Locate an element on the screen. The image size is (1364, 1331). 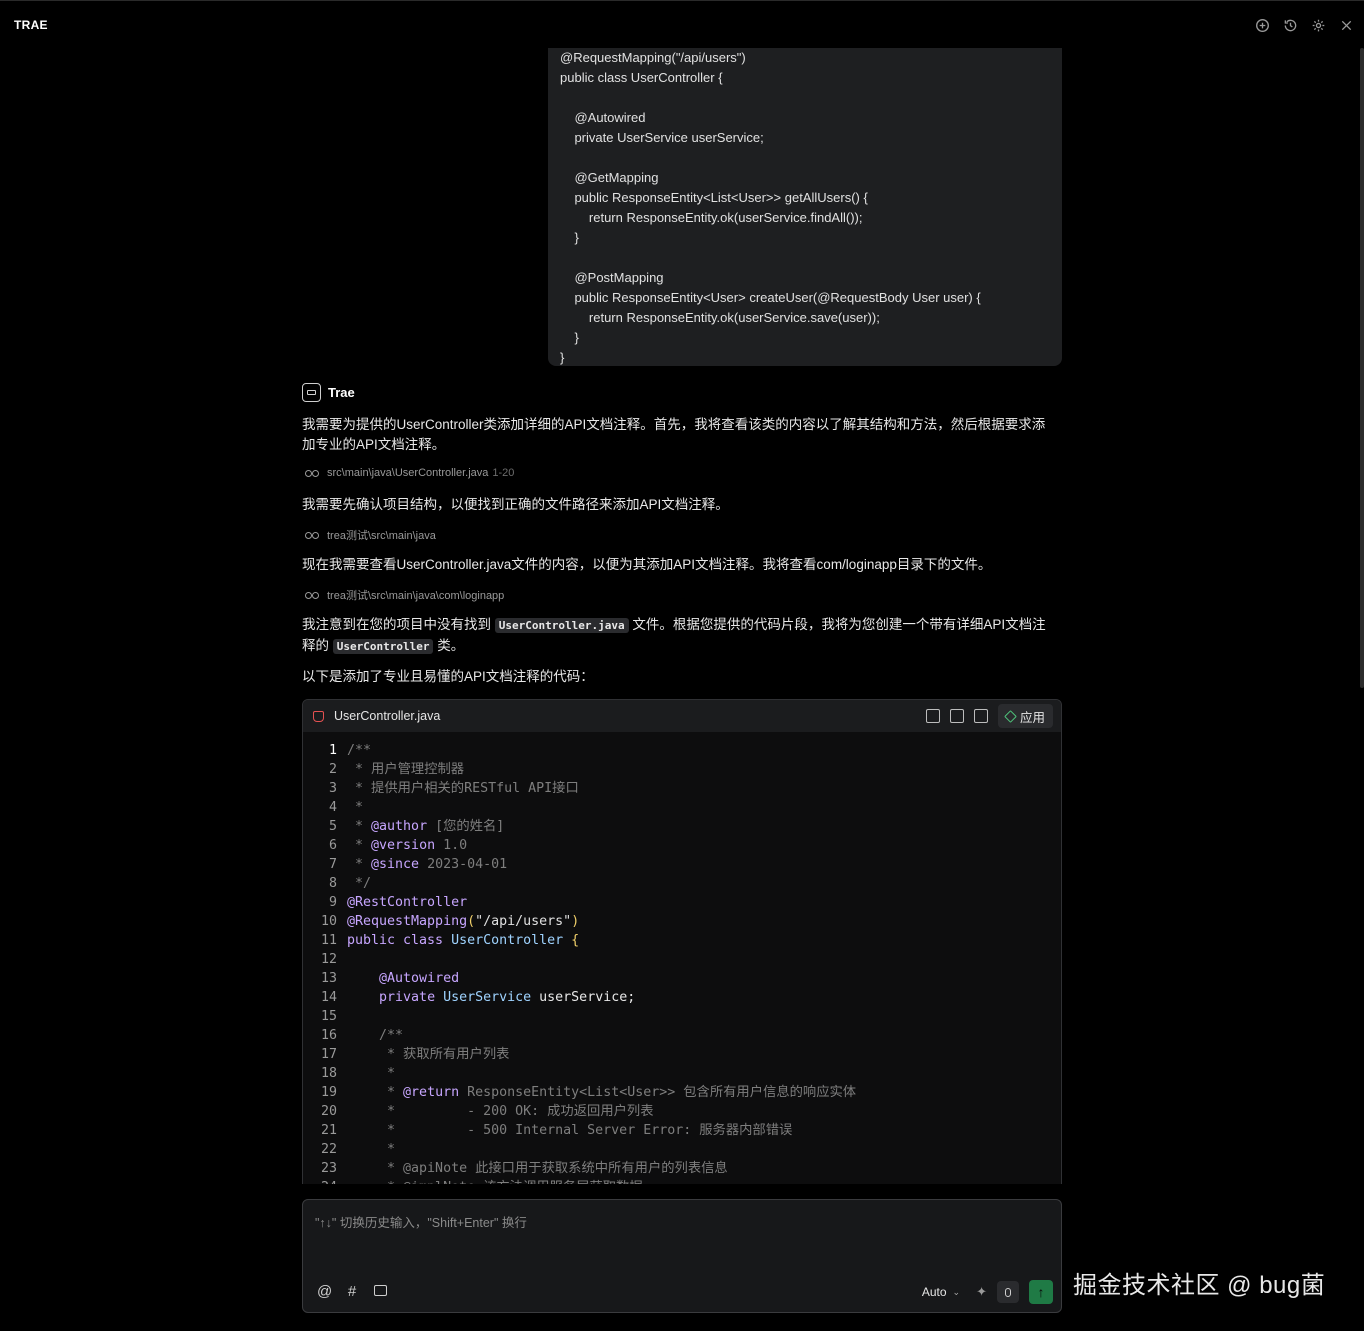
line-text is located at coordinates (342, 1016).